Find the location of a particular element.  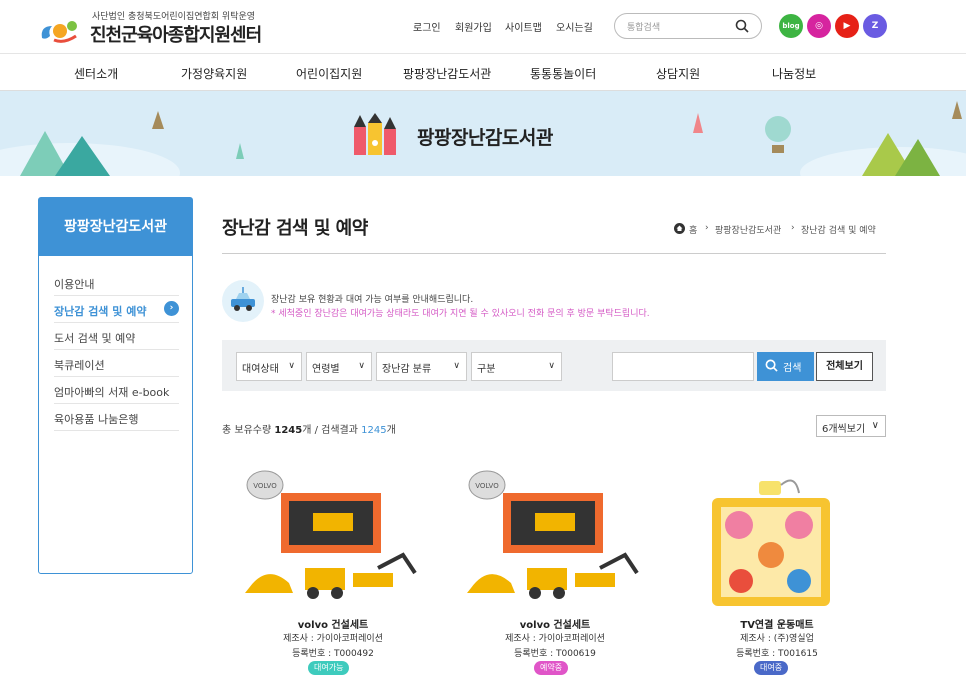

product-name: TV연결 운동매트 is located at coordinates (777, 623).